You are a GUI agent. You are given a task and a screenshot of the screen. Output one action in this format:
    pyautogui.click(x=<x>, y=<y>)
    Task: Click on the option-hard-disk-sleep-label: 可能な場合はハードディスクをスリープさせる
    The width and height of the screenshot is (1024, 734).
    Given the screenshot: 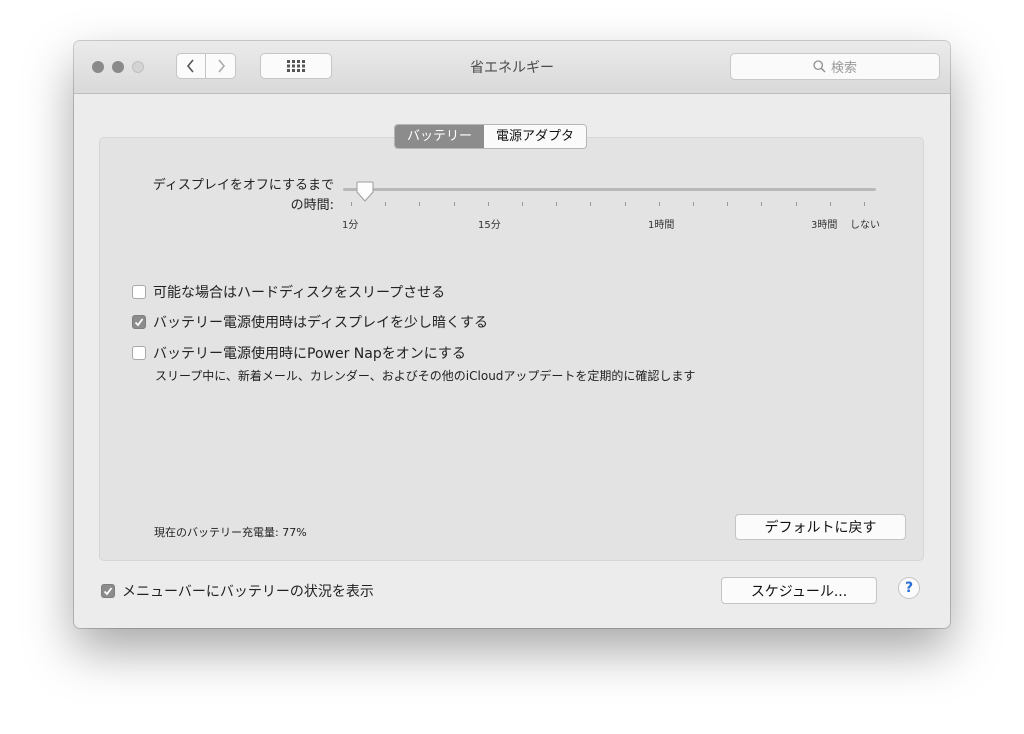 What is the action you would take?
    pyautogui.click(x=299, y=293)
    